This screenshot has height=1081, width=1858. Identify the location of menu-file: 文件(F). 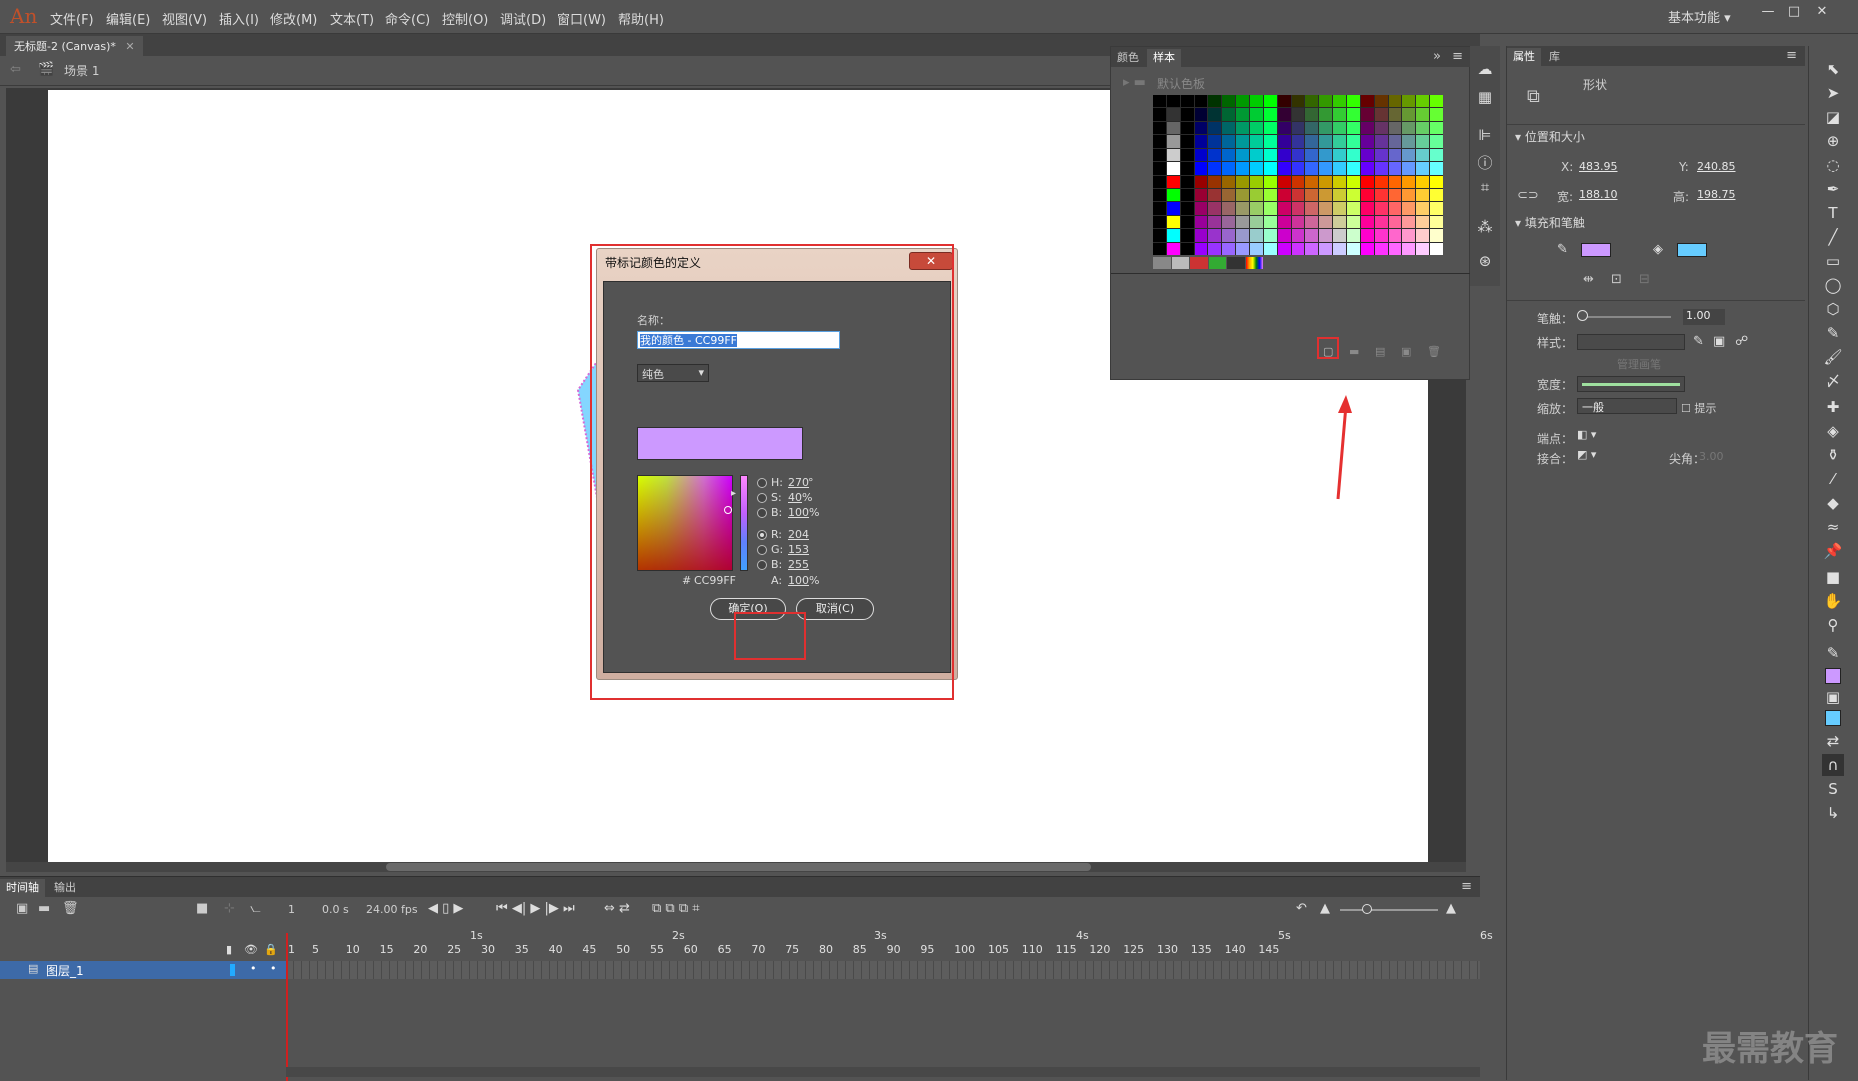
(72, 18).